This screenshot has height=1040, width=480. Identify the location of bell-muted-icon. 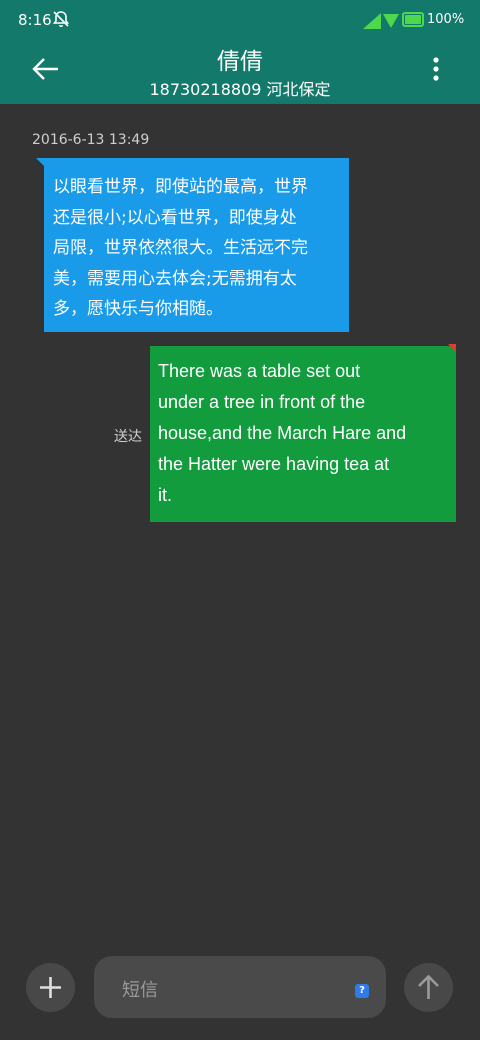
(61, 19).